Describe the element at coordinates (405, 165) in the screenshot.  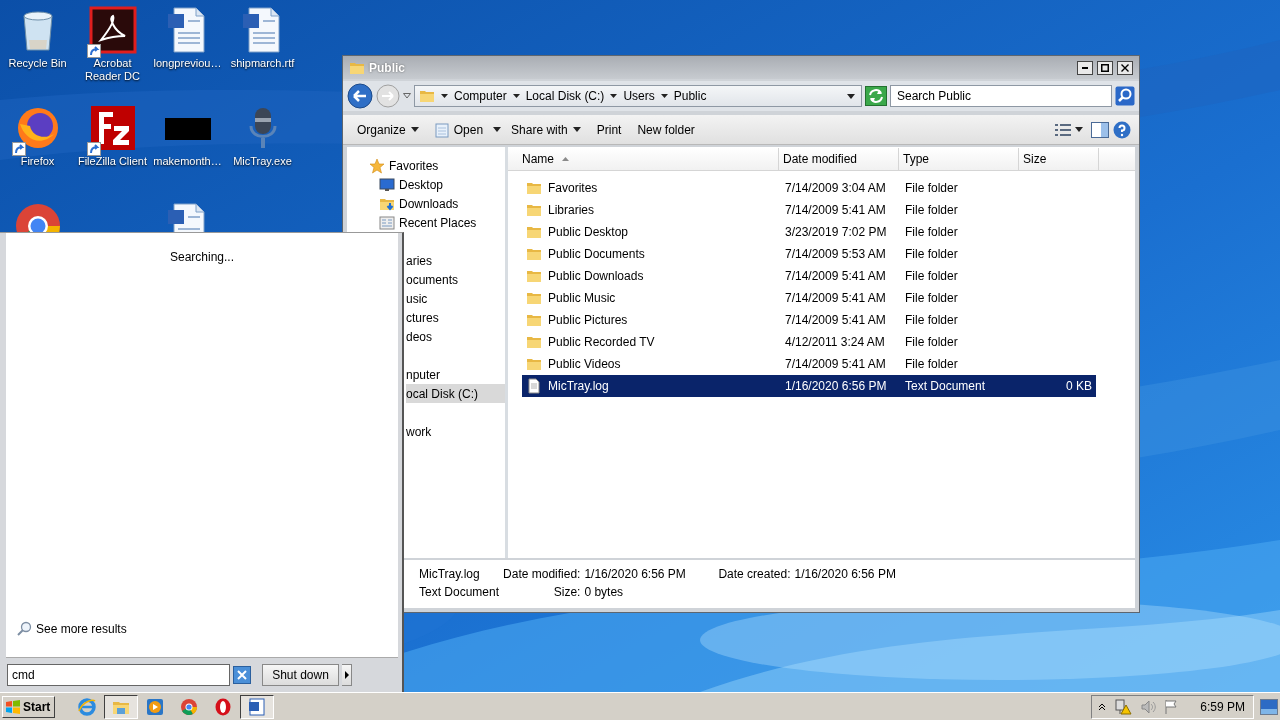
I see `nav-item: Favorites` at that location.